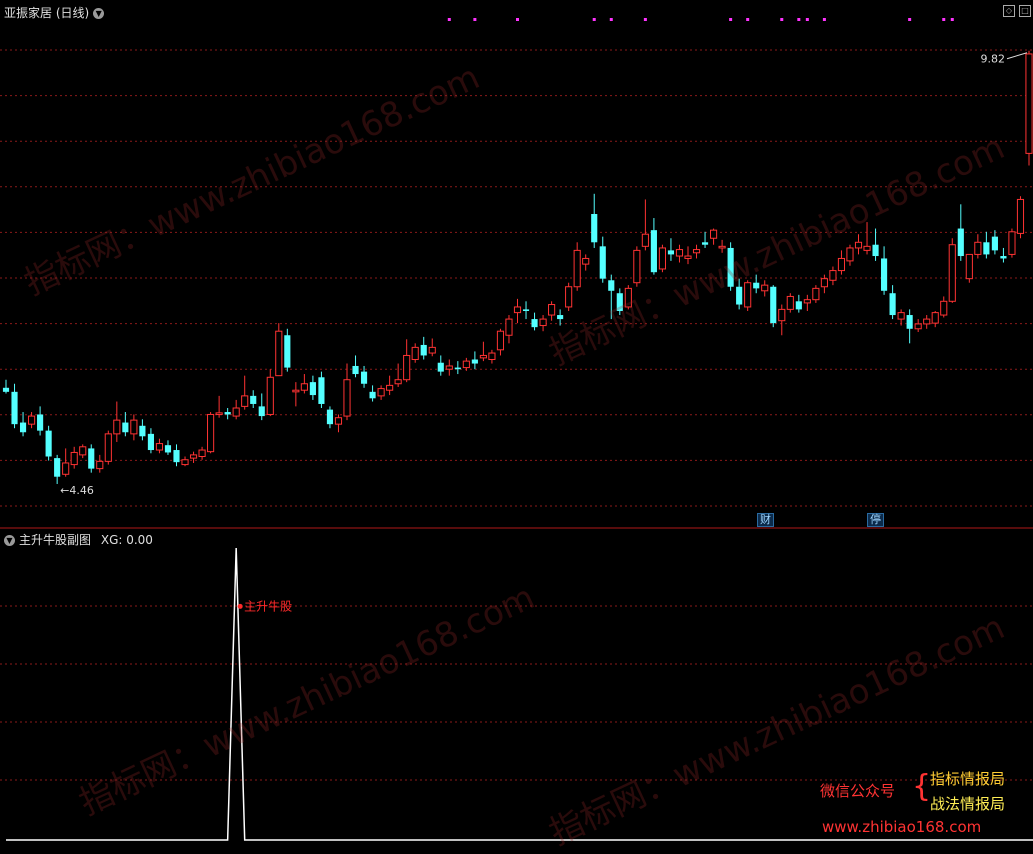 This screenshot has width=1033, height=854. What do you see at coordinates (1025, 11) in the screenshot?
I see `maximize-icon: □` at bounding box center [1025, 11].